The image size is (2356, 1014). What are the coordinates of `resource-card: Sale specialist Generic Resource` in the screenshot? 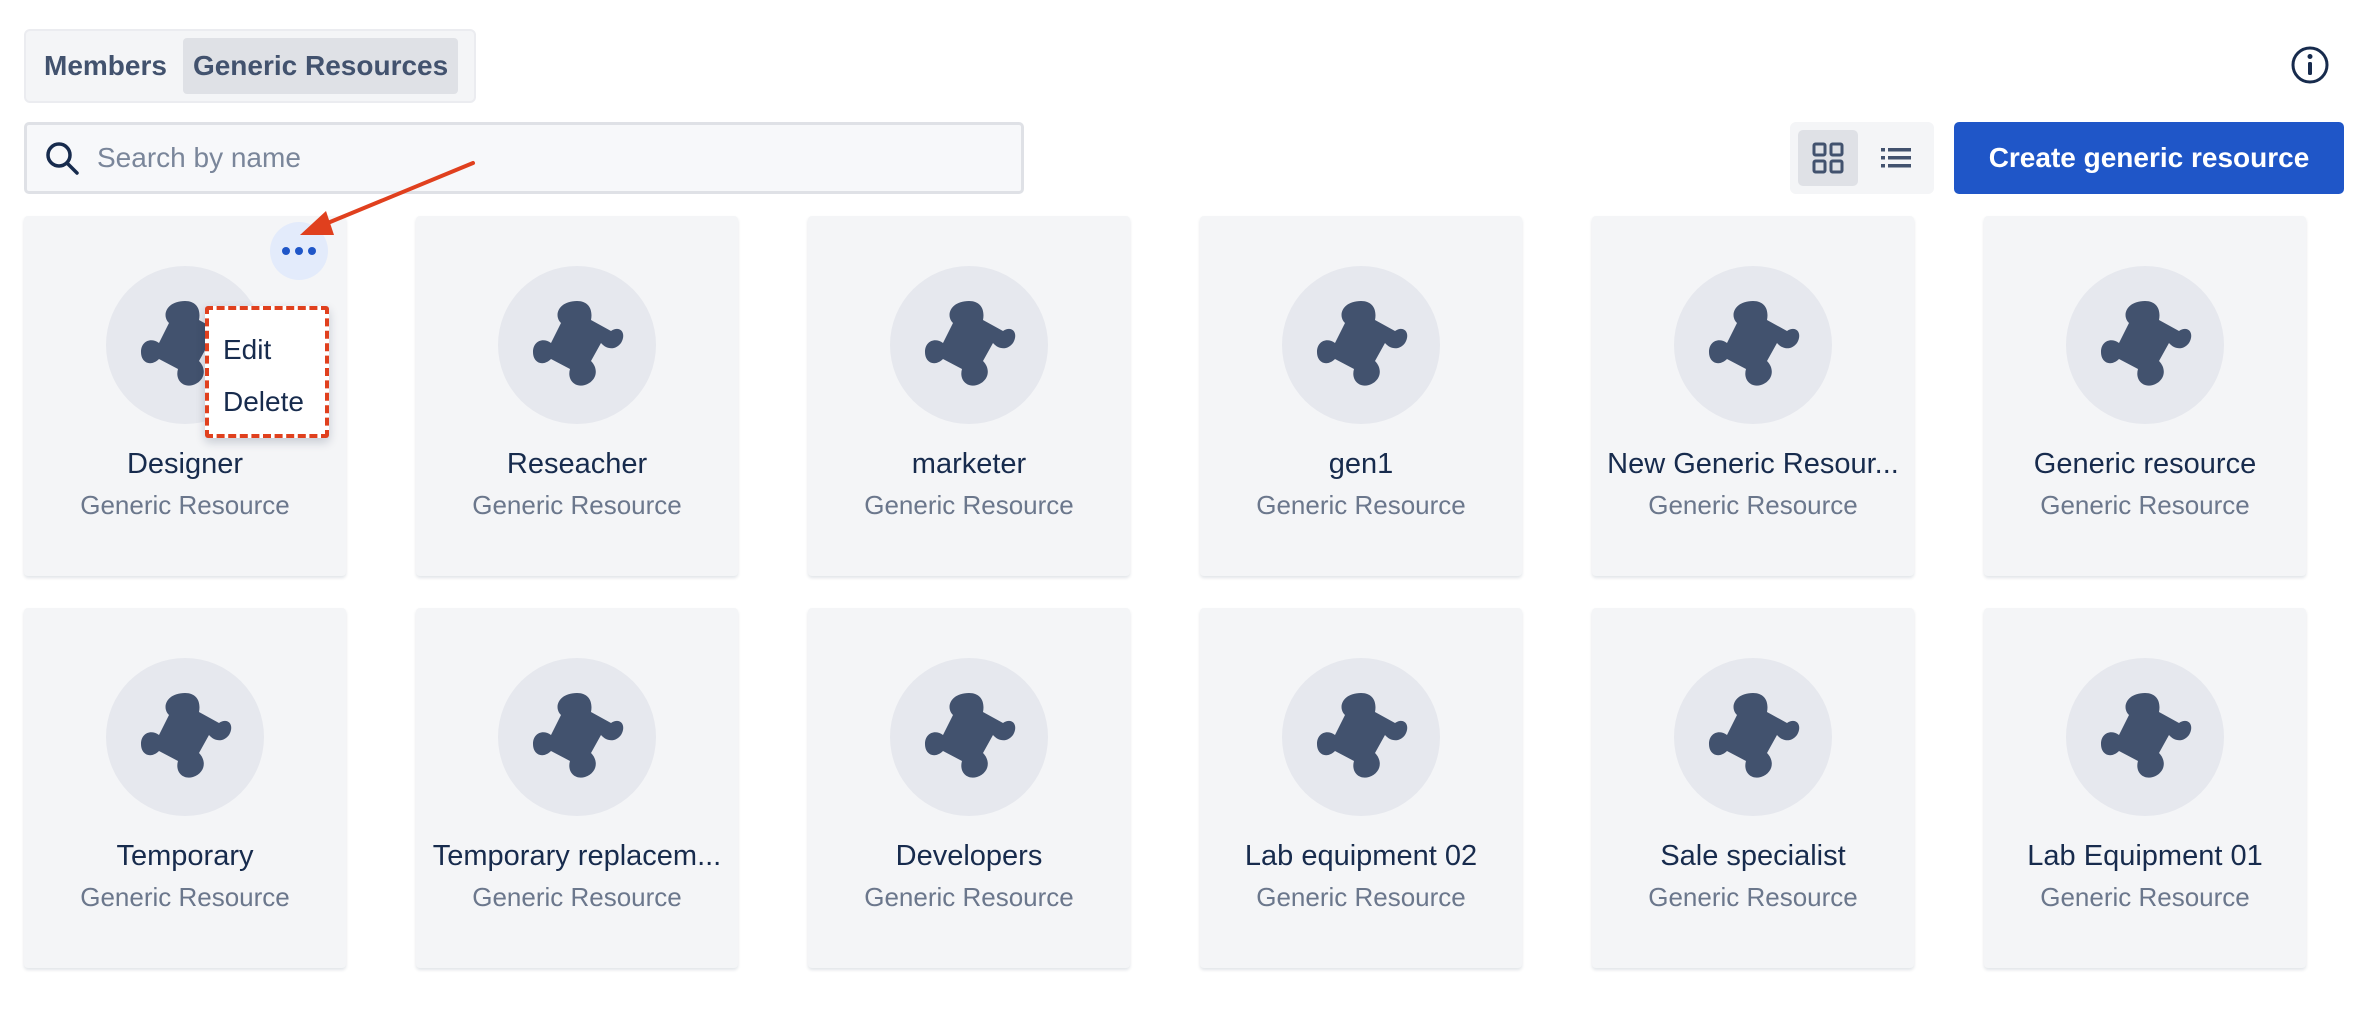 It's located at (1753, 788).